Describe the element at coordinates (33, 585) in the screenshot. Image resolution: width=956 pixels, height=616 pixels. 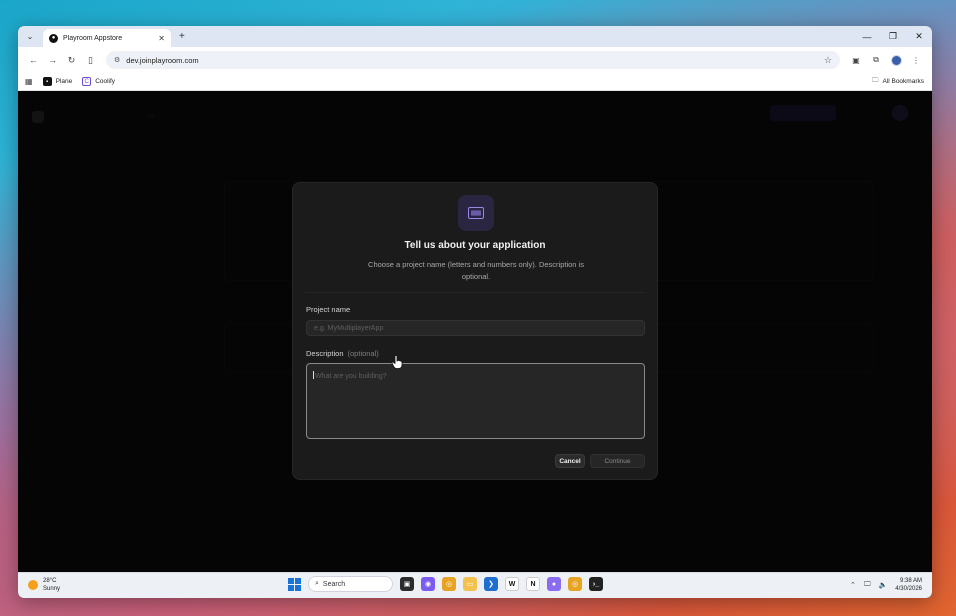
I see `sun-icon` at that location.